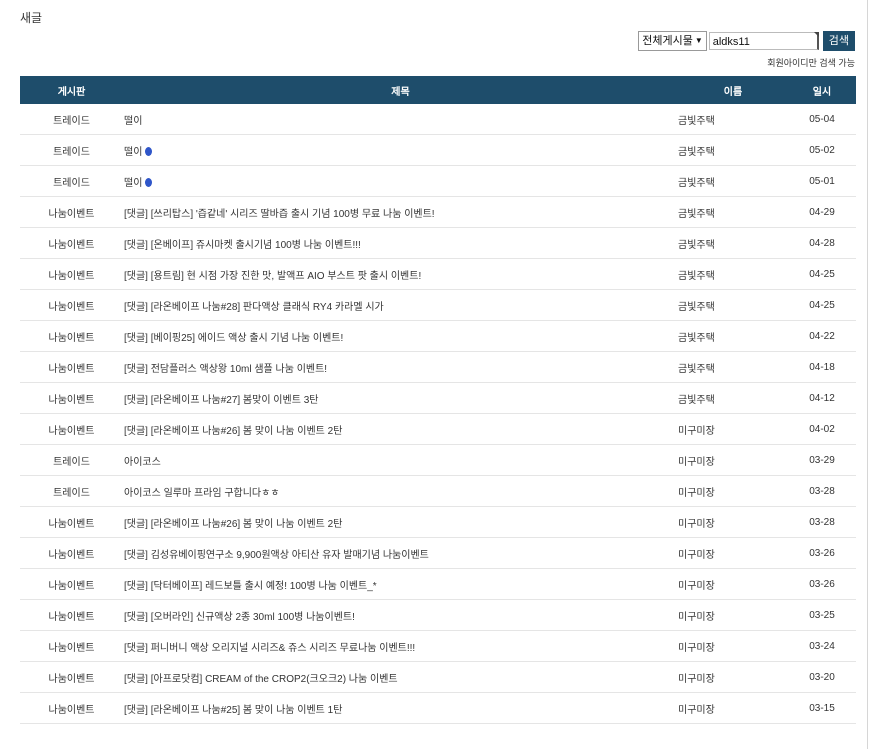 Image resolution: width=875 pixels, height=749 pixels. Describe the element at coordinates (400, 367) in the screenshot. I see `row-title-cell: [댓글] 전담플러스 액상왕 10ml 샘플 나눔 이벤트!` at that location.